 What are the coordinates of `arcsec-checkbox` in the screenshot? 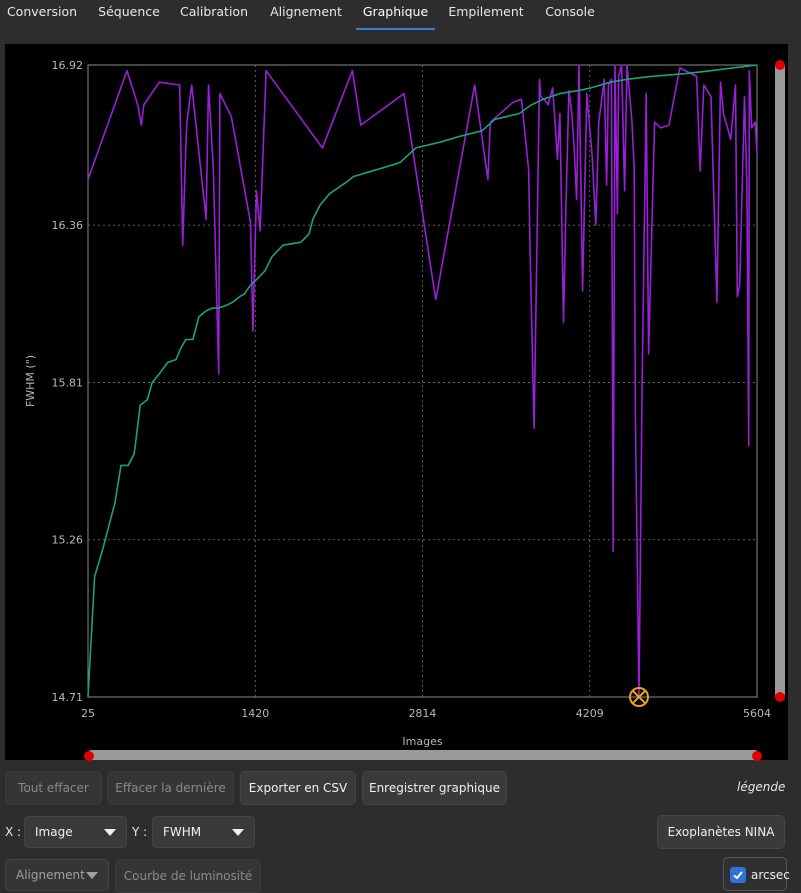 It's located at (738, 875).